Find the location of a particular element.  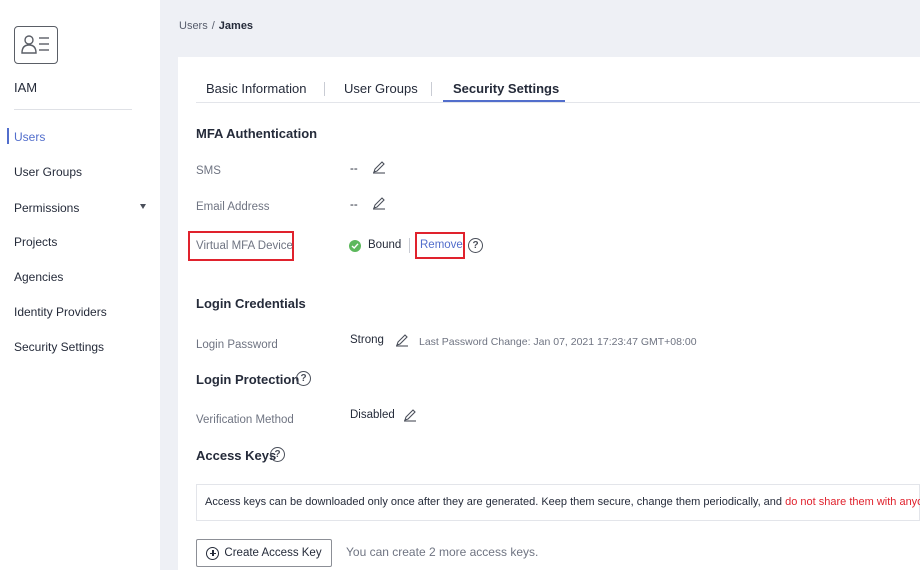

sms-value: -- is located at coordinates (354, 169).